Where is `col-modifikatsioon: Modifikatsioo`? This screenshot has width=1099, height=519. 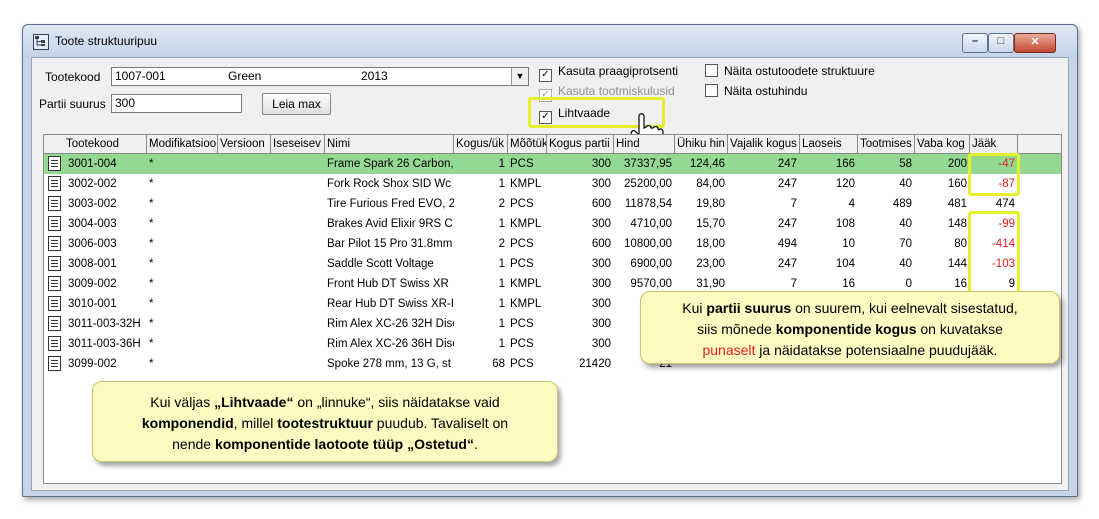 col-modifikatsioon: Modifikatsioo is located at coordinates (182, 144).